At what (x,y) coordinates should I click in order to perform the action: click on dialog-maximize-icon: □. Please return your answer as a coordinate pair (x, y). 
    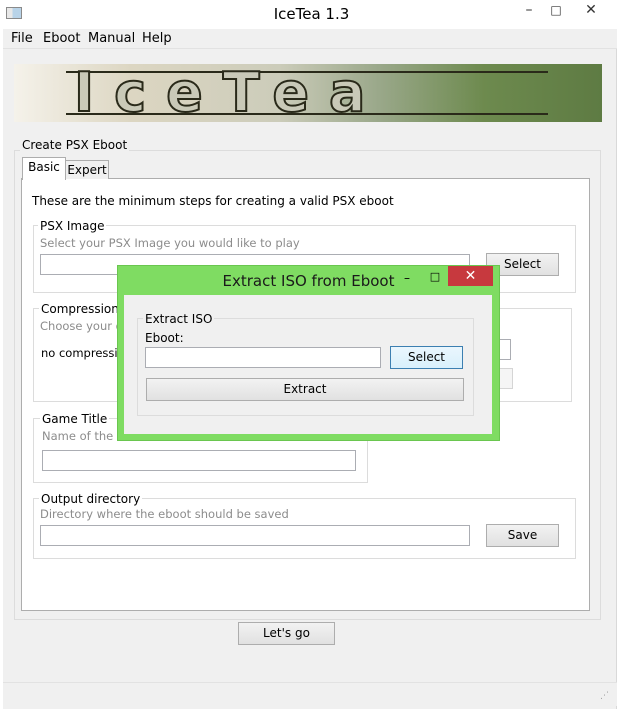
    Looking at the image, I should click on (435, 277).